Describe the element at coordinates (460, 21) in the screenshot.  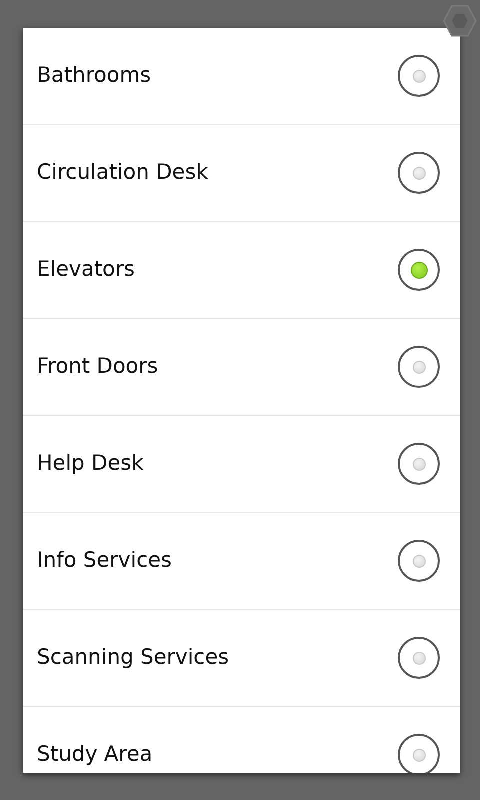
I see `hexagon-icon` at that location.